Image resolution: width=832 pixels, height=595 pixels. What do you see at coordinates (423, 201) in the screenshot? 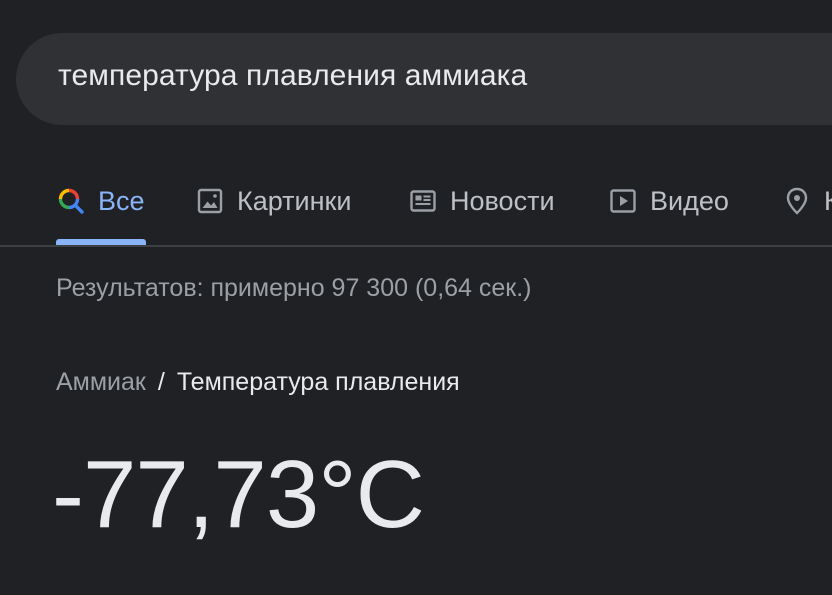
I see `newspaper-icon` at bounding box center [423, 201].